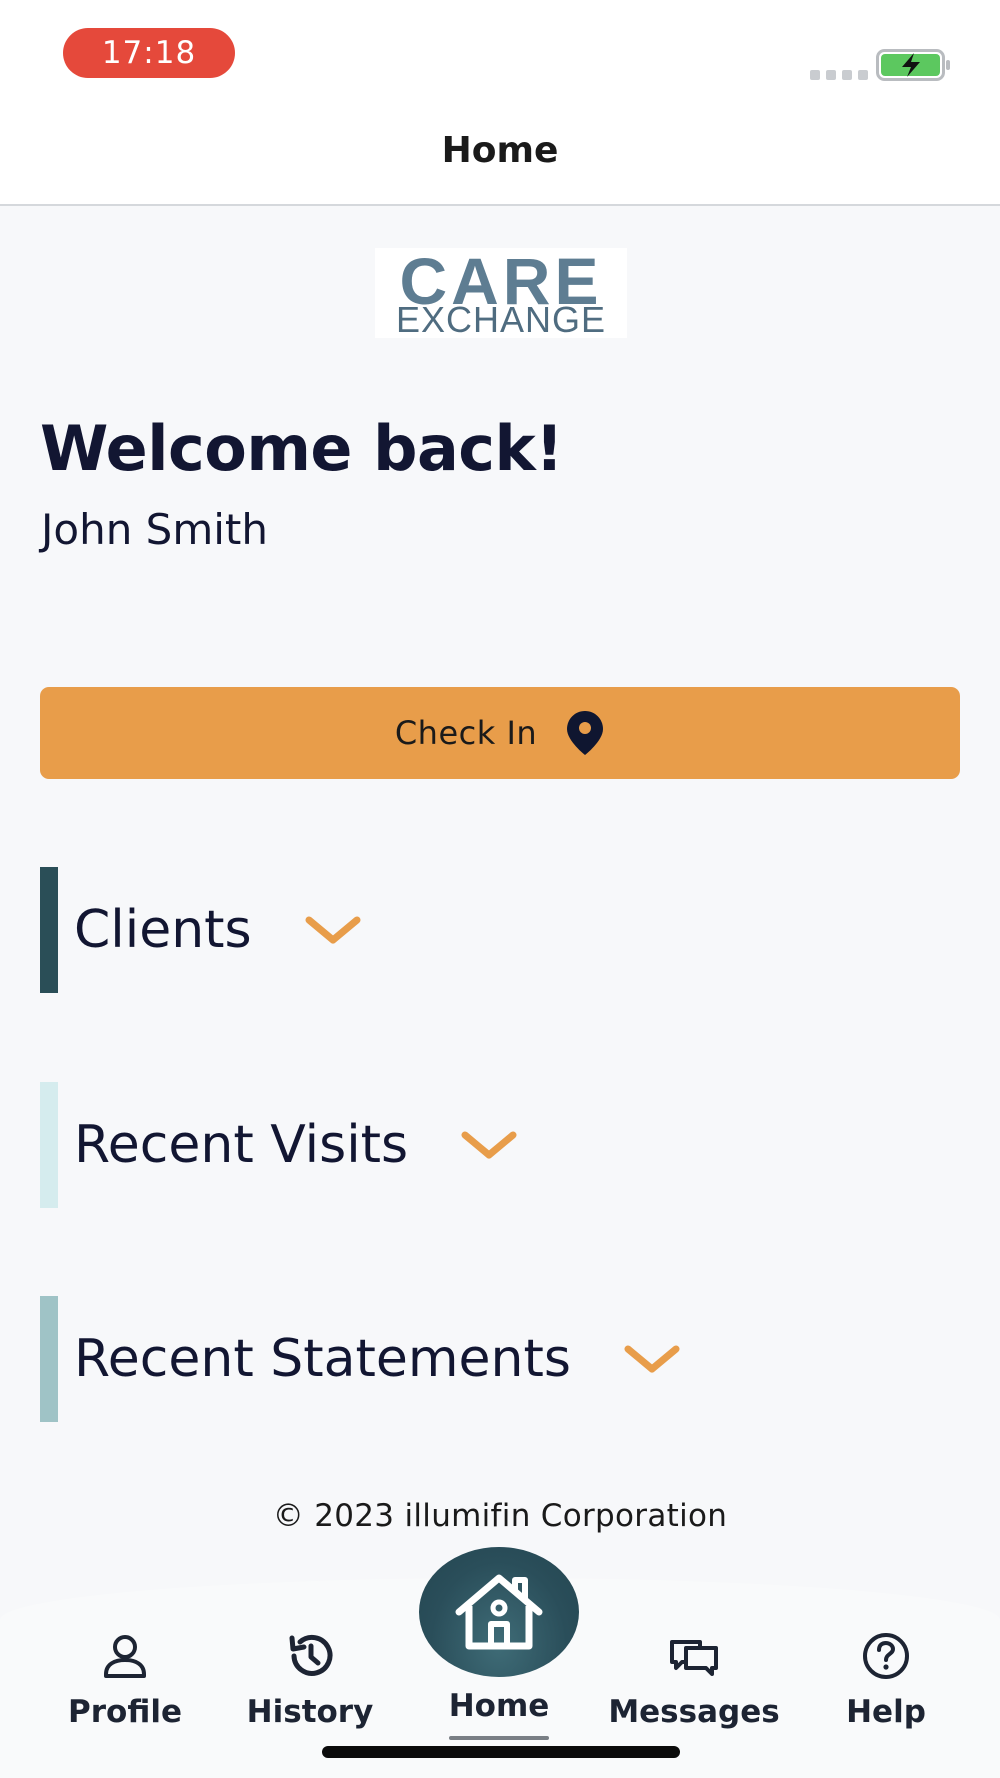 The image size is (1000, 1778). What do you see at coordinates (913, 65) in the screenshot?
I see `battery-icon` at bounding box center [913, 65].